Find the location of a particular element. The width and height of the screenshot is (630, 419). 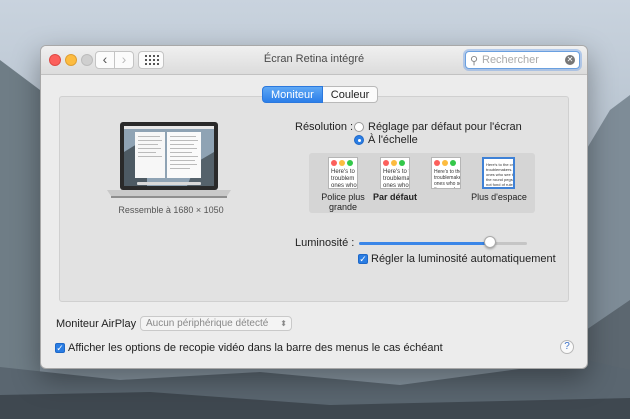

tab-bar: Moniteur Couleur is located at coordinates (320, 94).